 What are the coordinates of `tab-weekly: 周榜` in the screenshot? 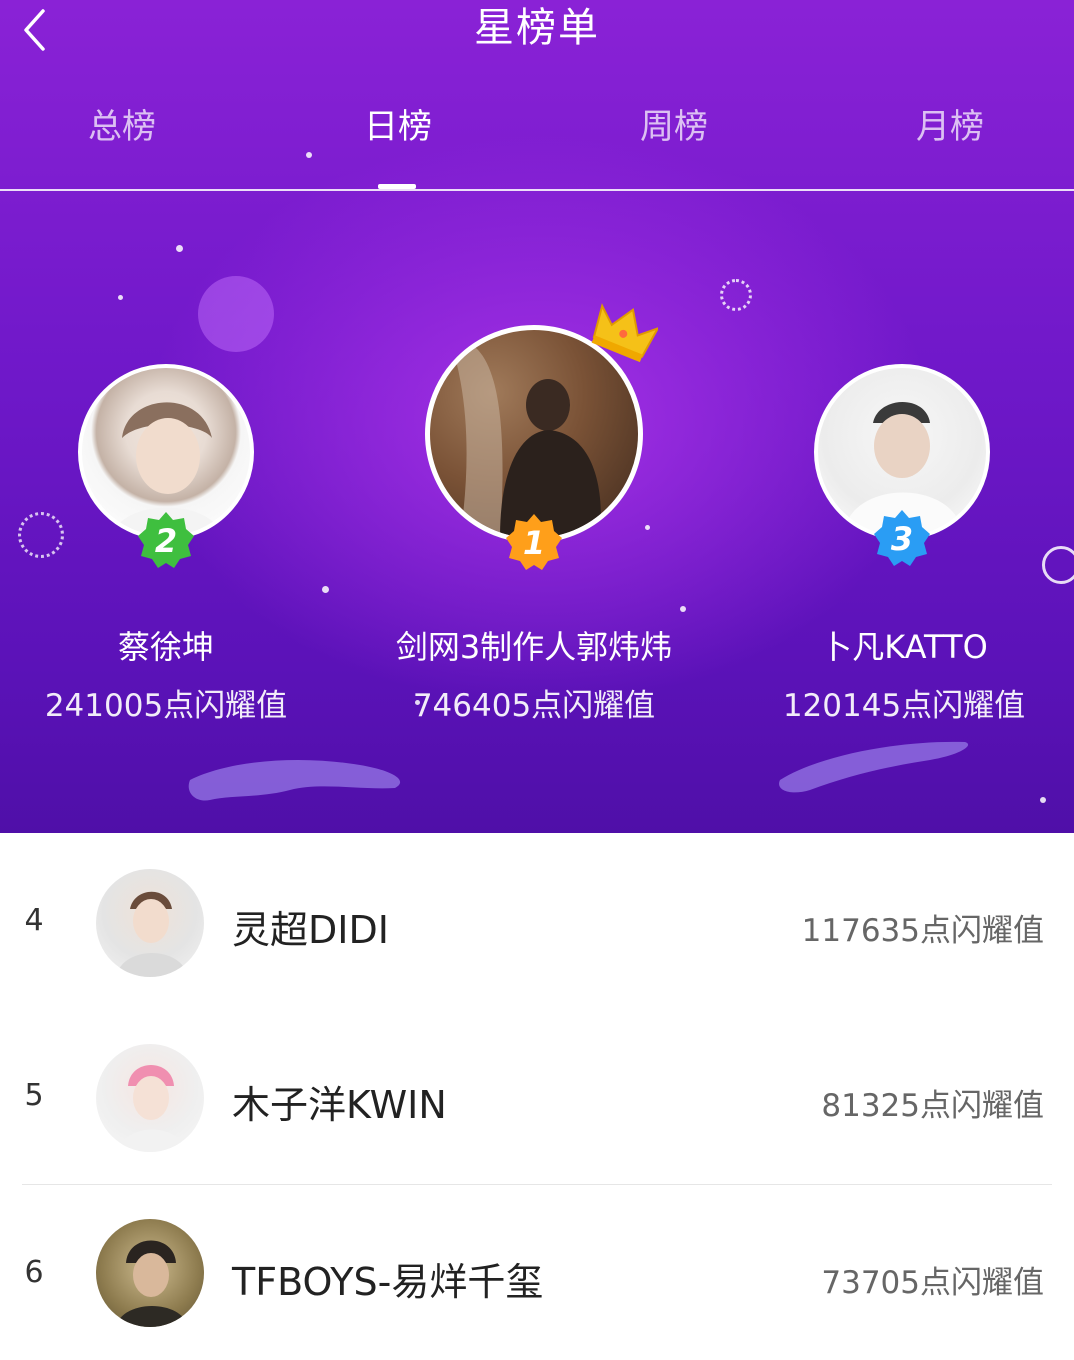 It's located at (674, 127).